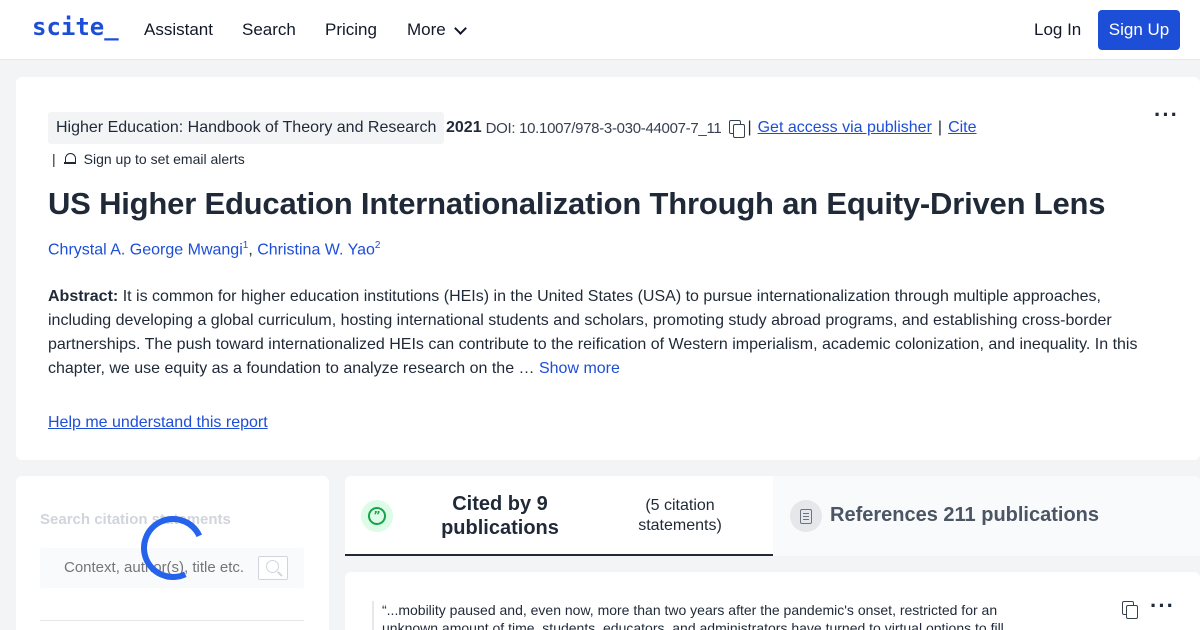 Image resolution: width=1200 pixels, height=630 pixels. I want to click on citation-search-label: Search citation statements, so click(135, 519).